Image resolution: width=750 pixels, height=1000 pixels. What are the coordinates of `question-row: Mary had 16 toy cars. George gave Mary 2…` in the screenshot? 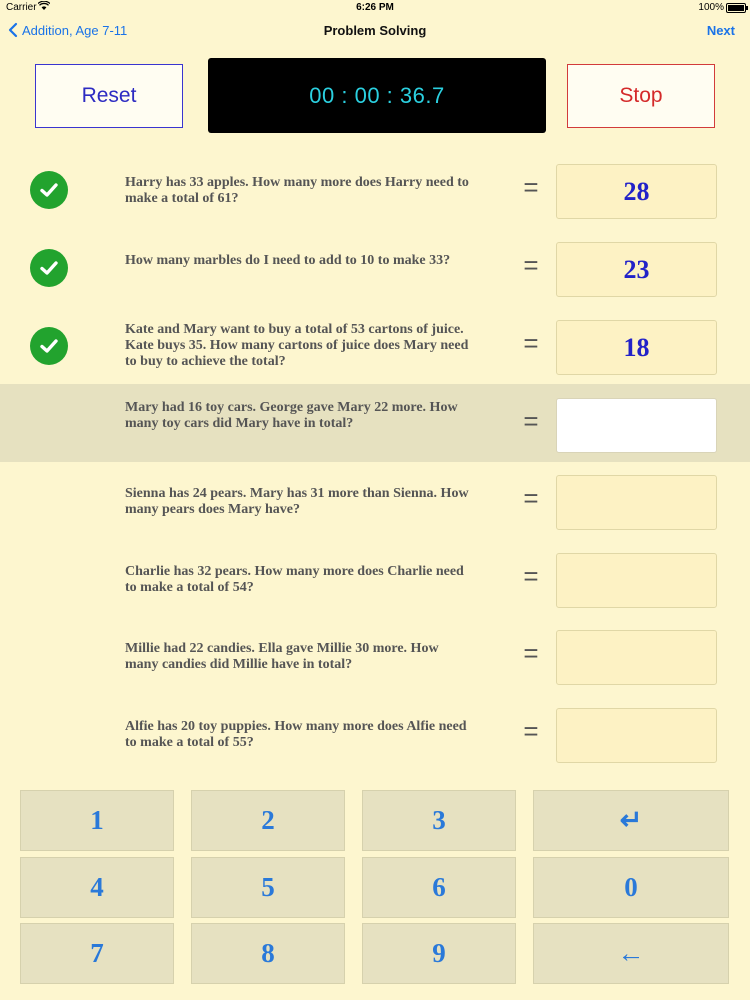 It's located at (375, 423).